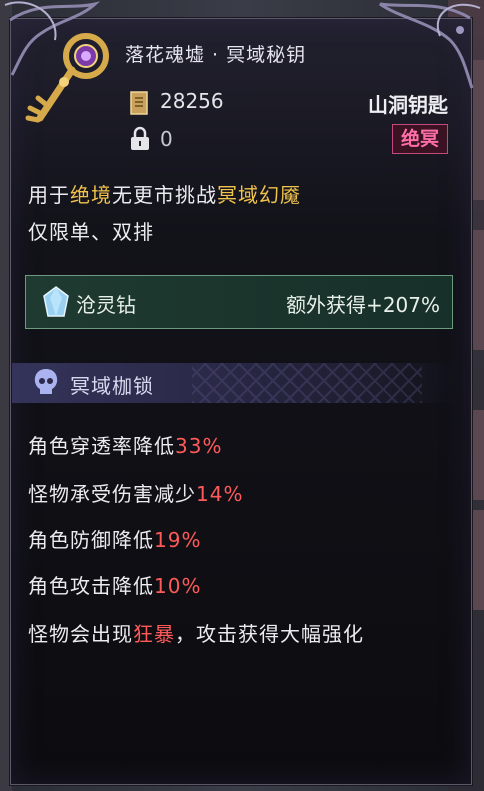 The width and height of the screenshot is (484, 791). Describe the element at coordinates (91, 195) in the screenshot. I see `highlight-mode: 绝境` at that location.